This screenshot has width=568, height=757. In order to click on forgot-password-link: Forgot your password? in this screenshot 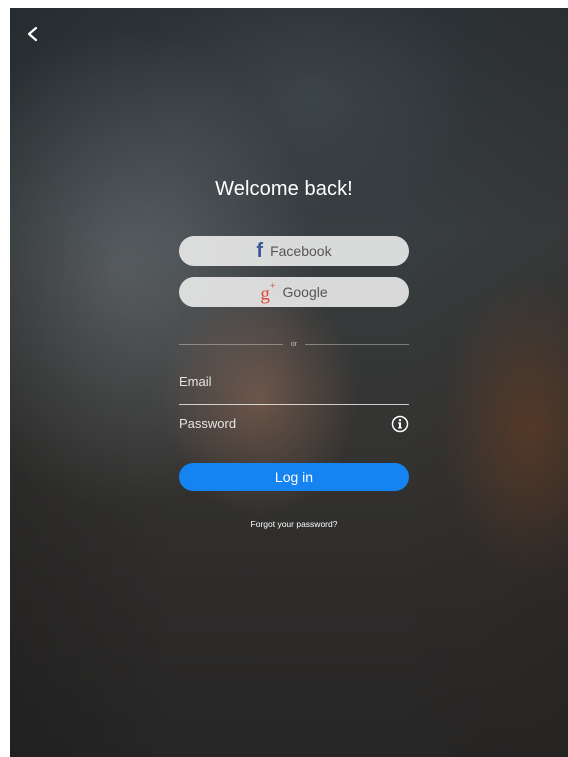, I will do `click(284, 524)`.